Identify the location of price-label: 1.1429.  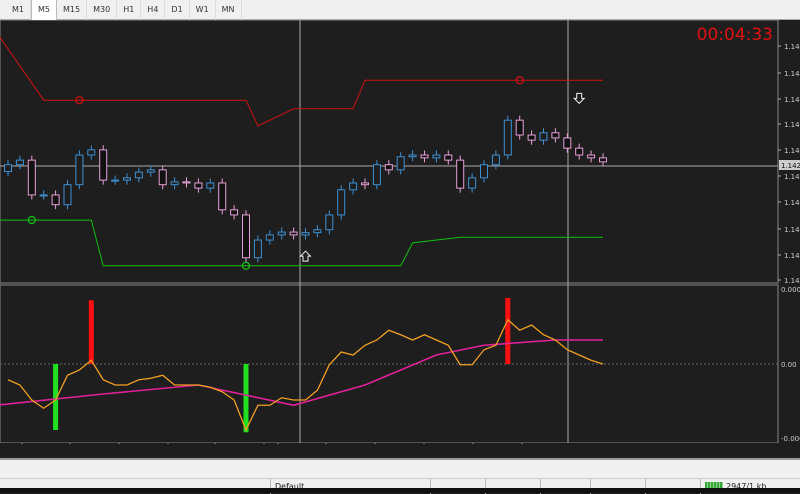
(792, 125).